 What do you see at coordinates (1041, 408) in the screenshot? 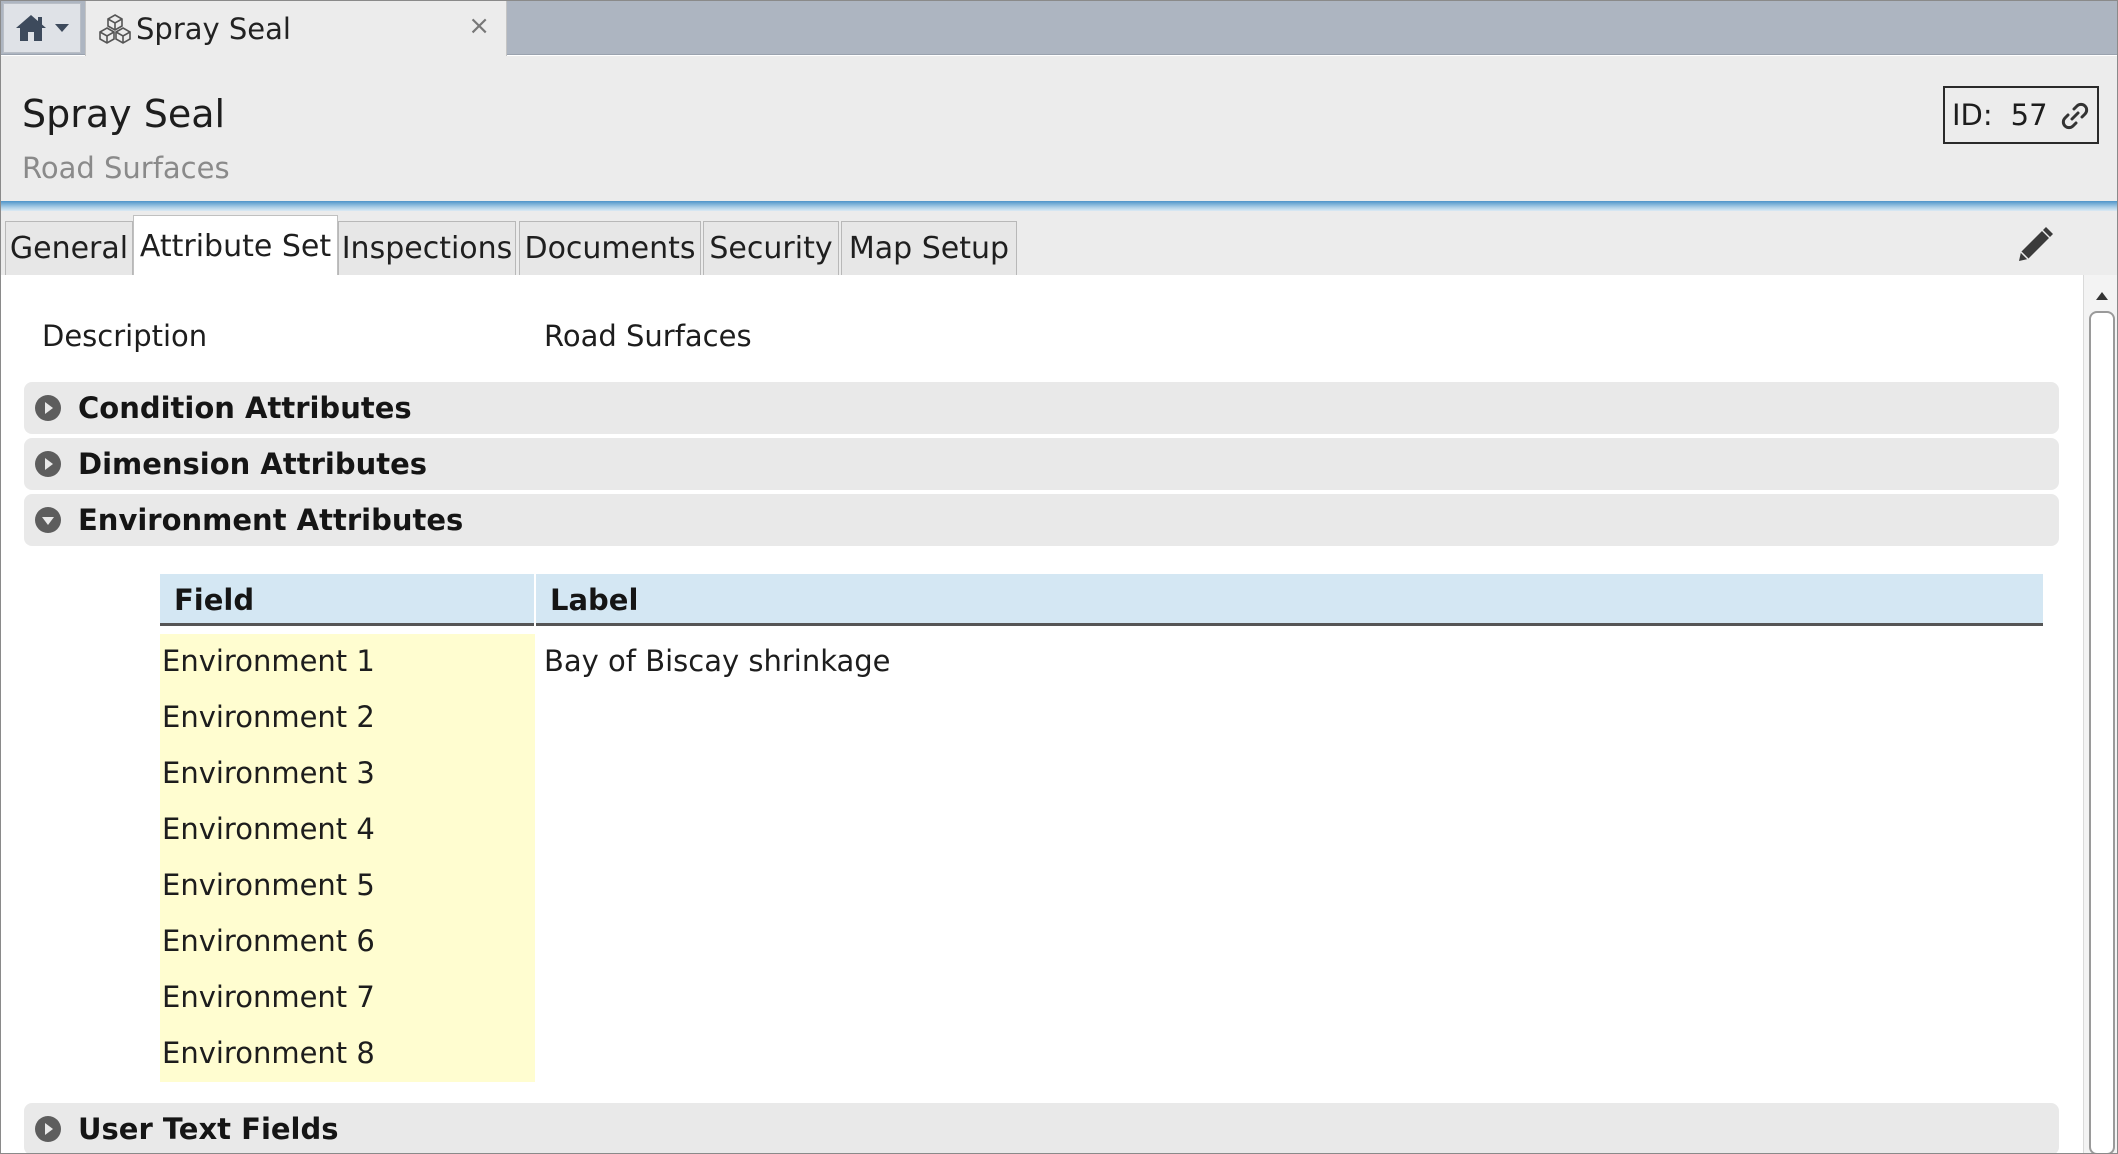
I see `group-condition-attributes: Condition Attributes` at bounding box center [1041, 408].